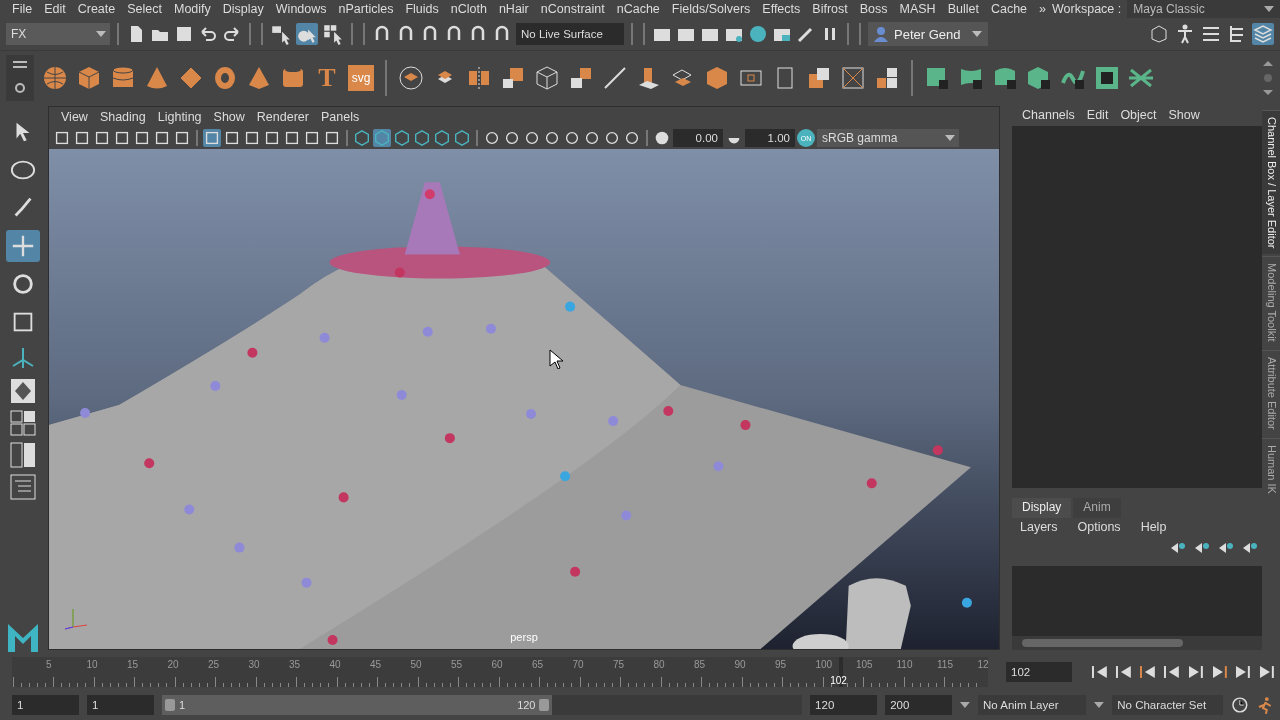 Image resolution: width=1280 pixels, height=720 pixels. Describe the element at coordinates (468, 9) in the screenshot. I see `menu-item: nCloth` at that location.